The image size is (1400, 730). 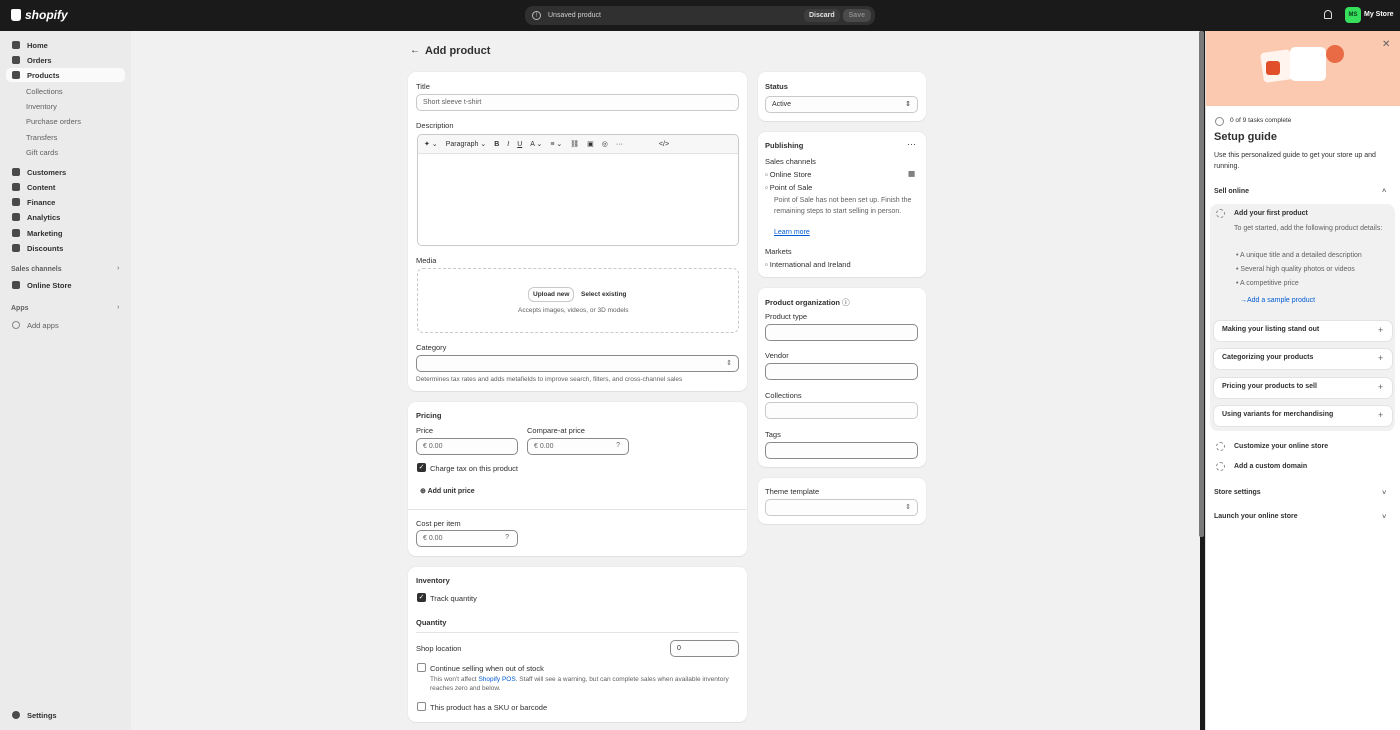 I want to click on paragraph-select: Paragraph ⌄, so click(x=466, y=144).